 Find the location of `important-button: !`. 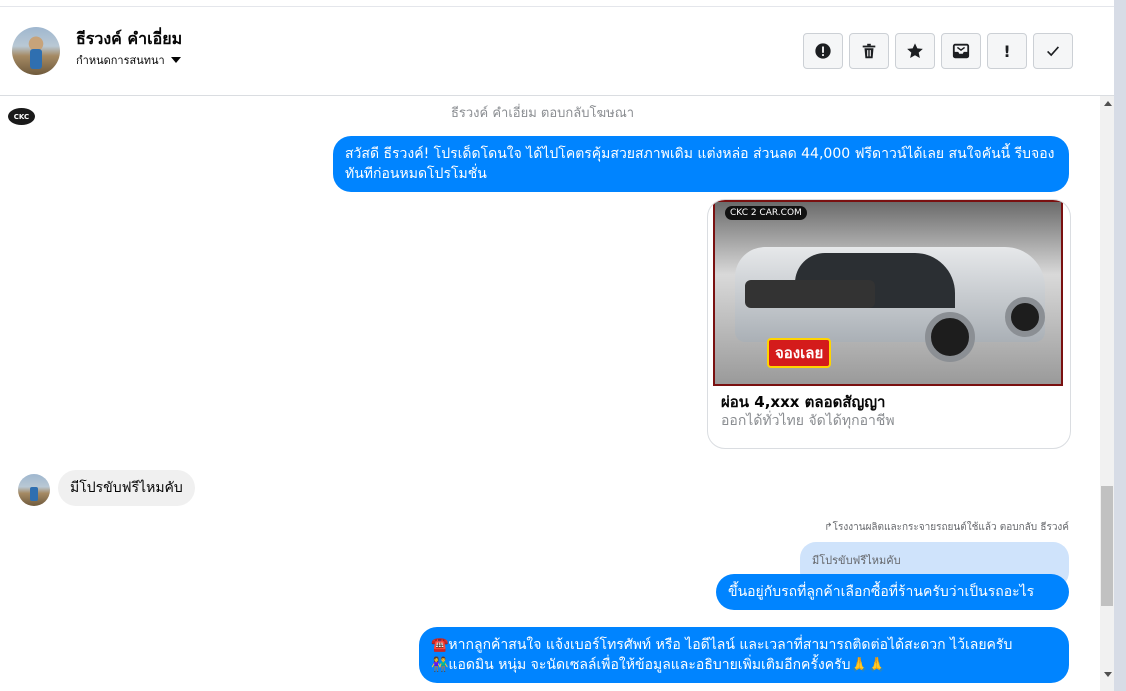

important-button: ! is located at coordinates (1007, 51).